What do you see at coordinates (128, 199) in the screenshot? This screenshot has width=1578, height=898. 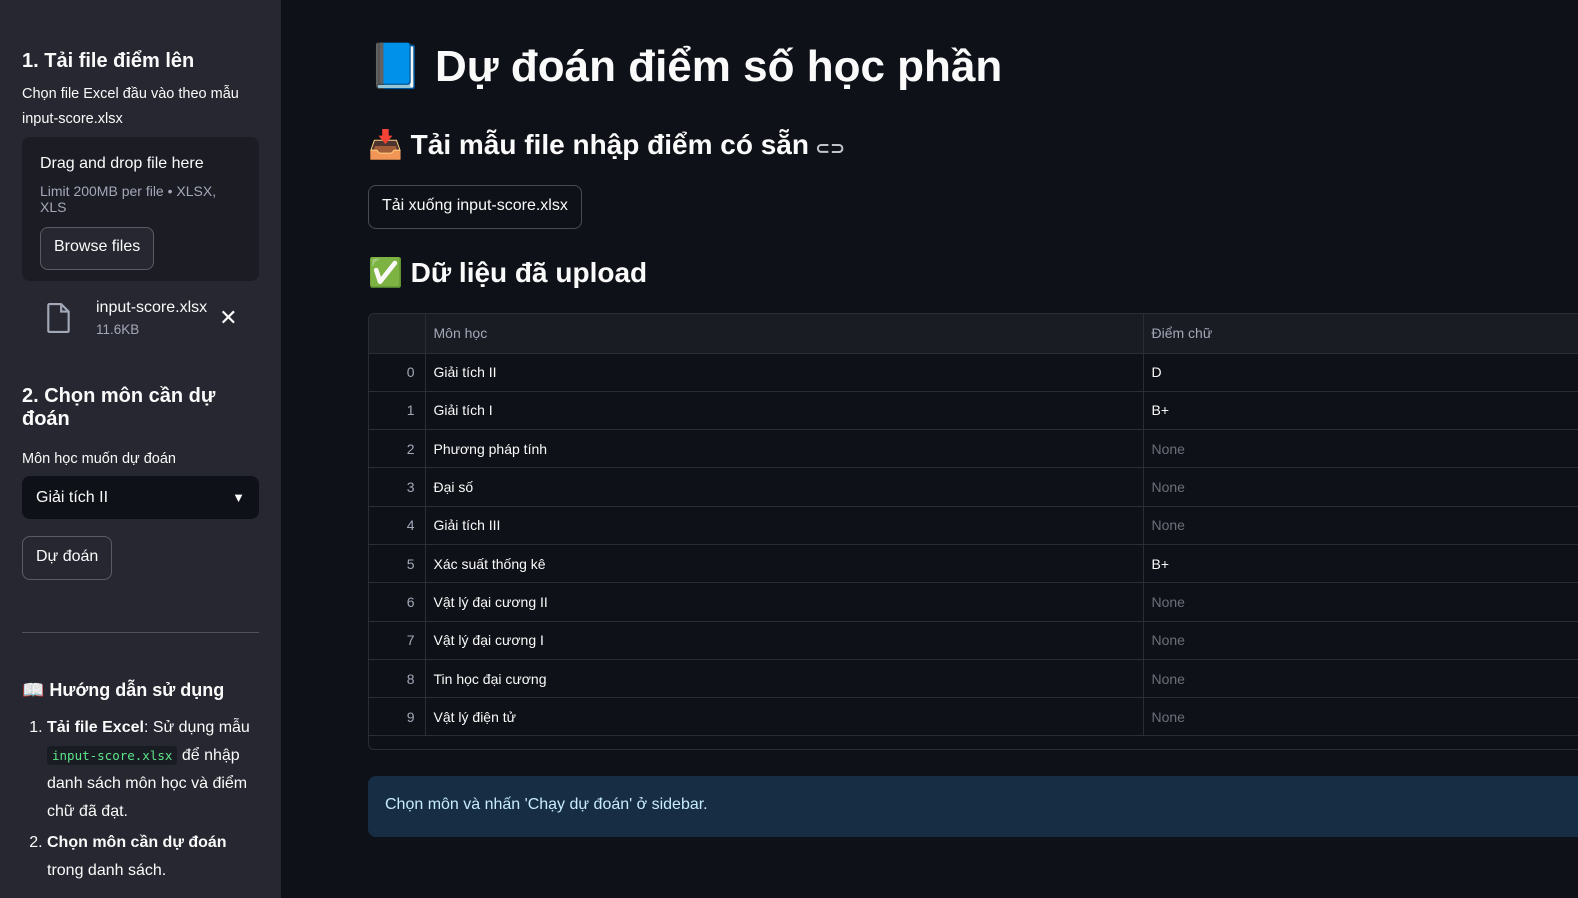 I see `file-limit-text: Limit 200MB per file • XLSX, XLS` at bounding box center [128, 199].